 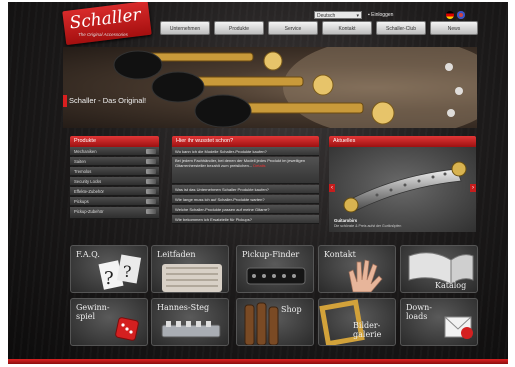 I want to click on caption-accent-bar, so click(x=65, y=101).